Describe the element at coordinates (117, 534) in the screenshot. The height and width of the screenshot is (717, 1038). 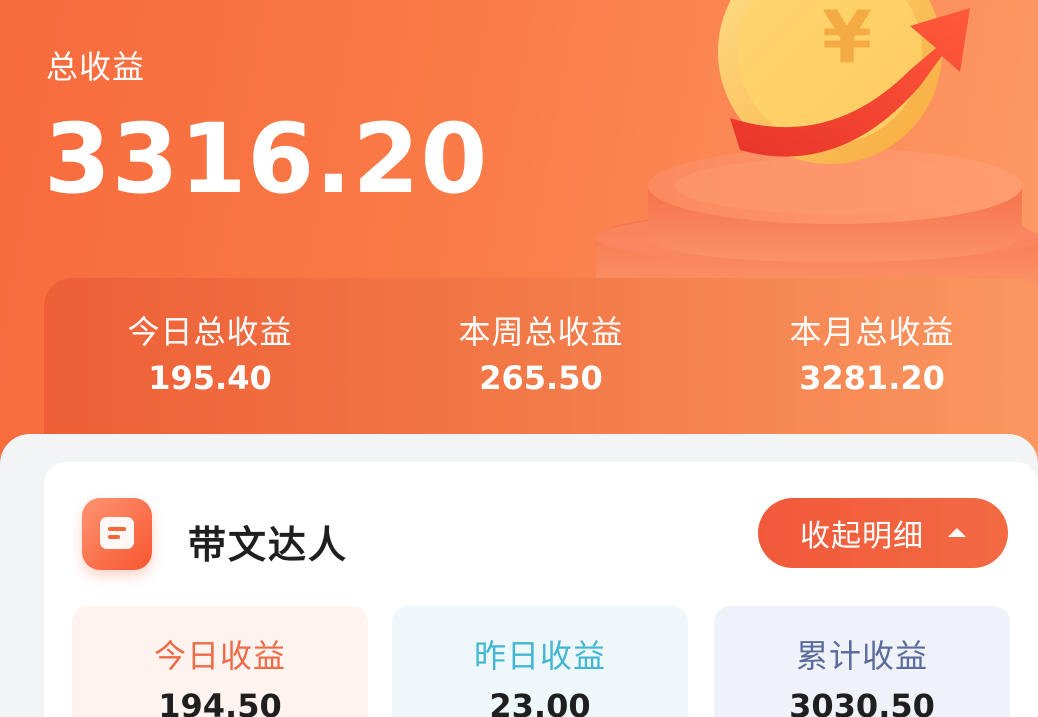
I see `document-icon` at that location.